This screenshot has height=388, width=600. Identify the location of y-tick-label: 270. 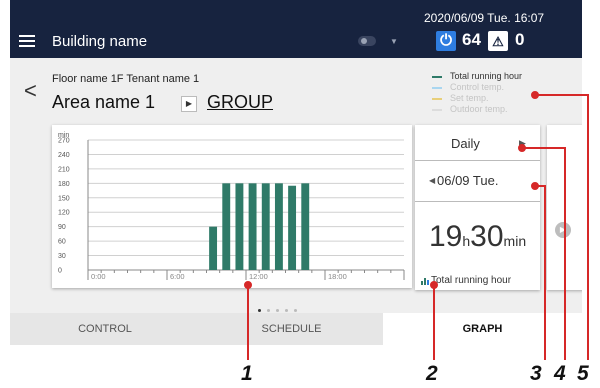
(64, 141).